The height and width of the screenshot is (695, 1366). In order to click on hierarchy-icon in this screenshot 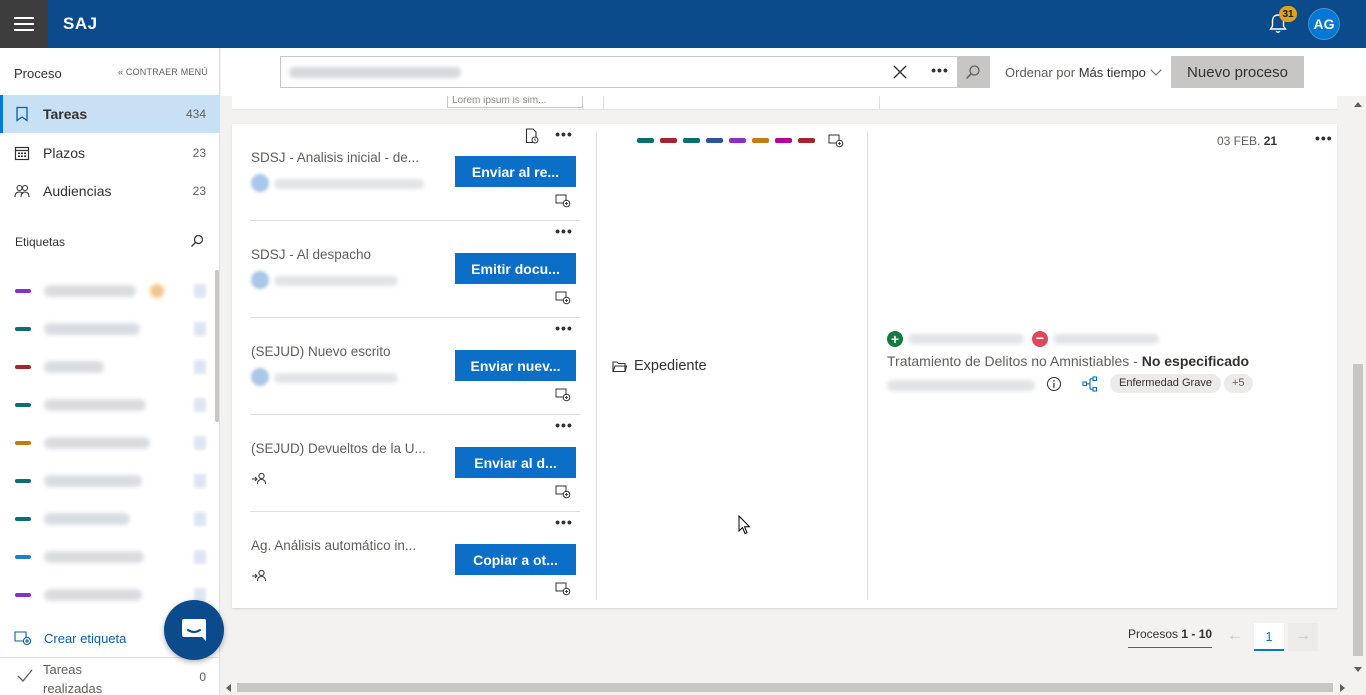, I will do `click(1090, 384)`.